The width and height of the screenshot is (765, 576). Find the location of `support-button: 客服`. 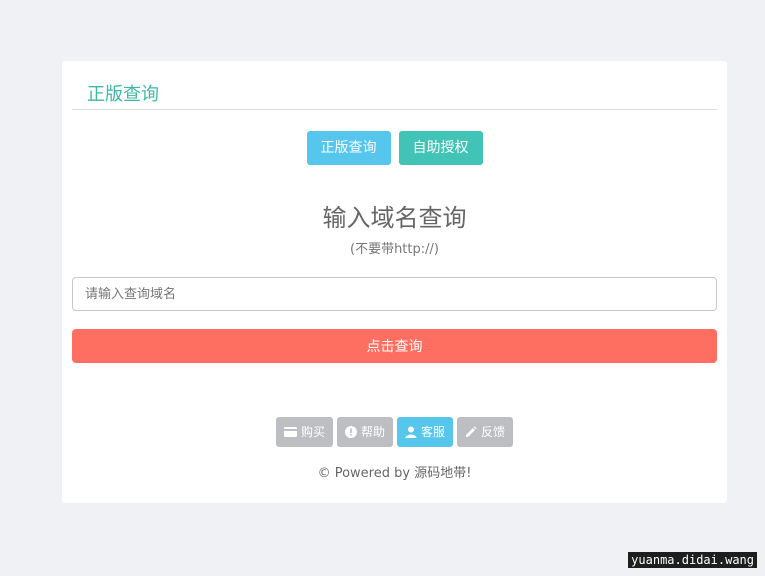

support-button: 客服 is located at coordinates (425, 432).